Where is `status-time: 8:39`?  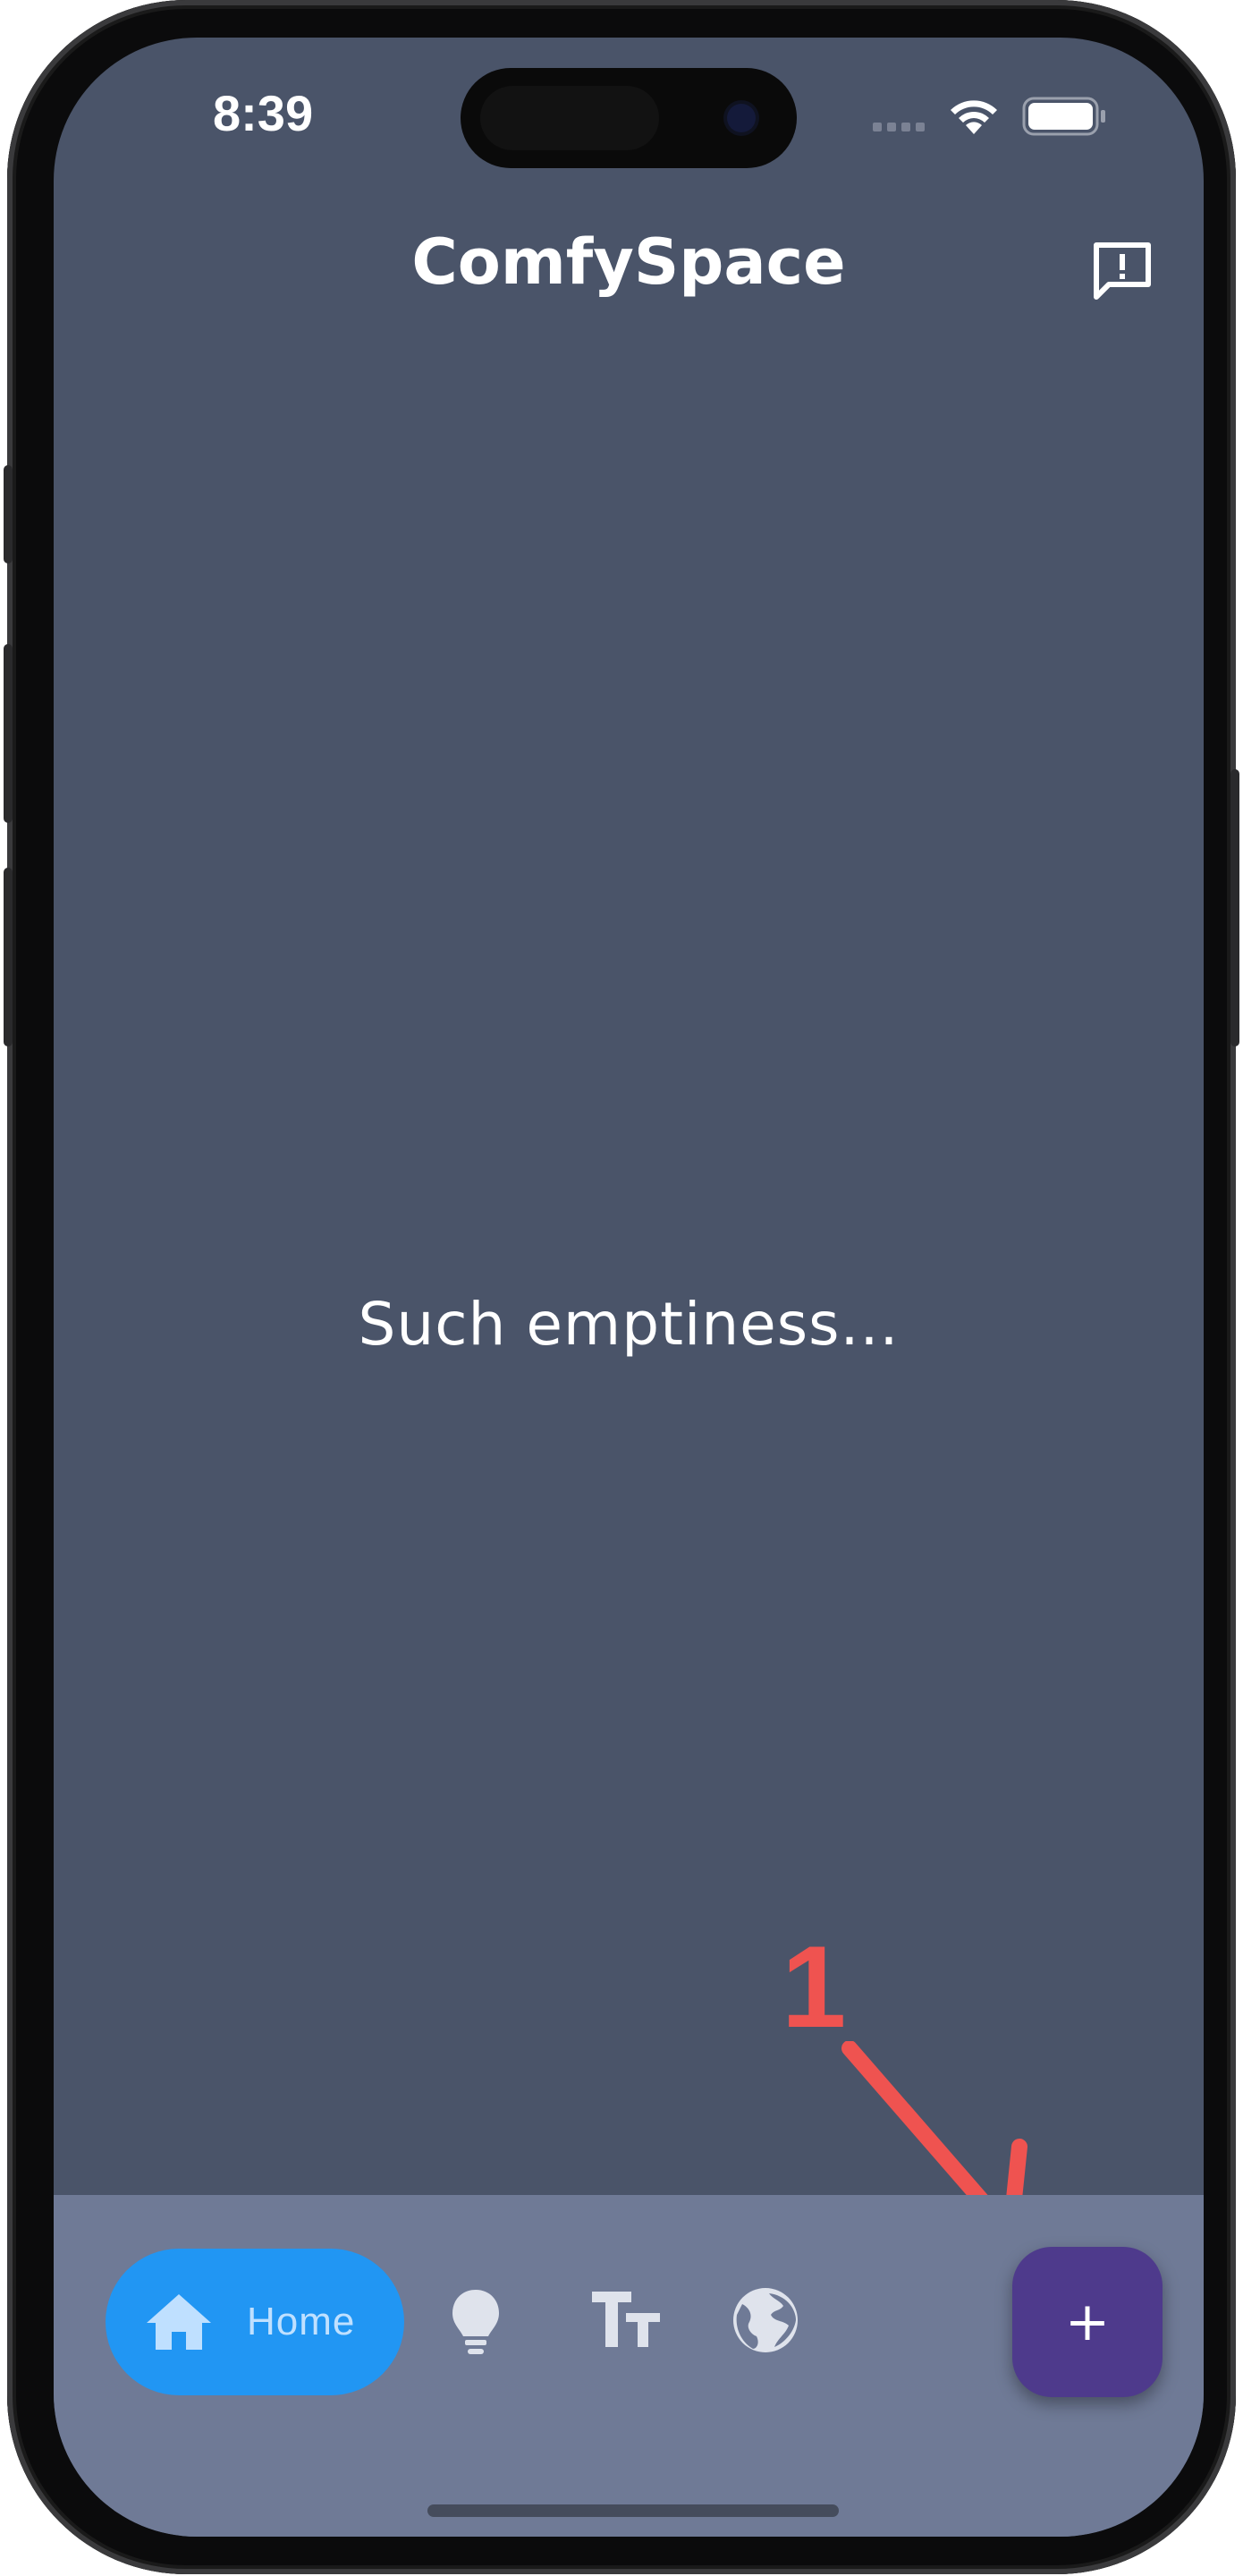
status-time: 8:39 is located at coordinates (263, 113).